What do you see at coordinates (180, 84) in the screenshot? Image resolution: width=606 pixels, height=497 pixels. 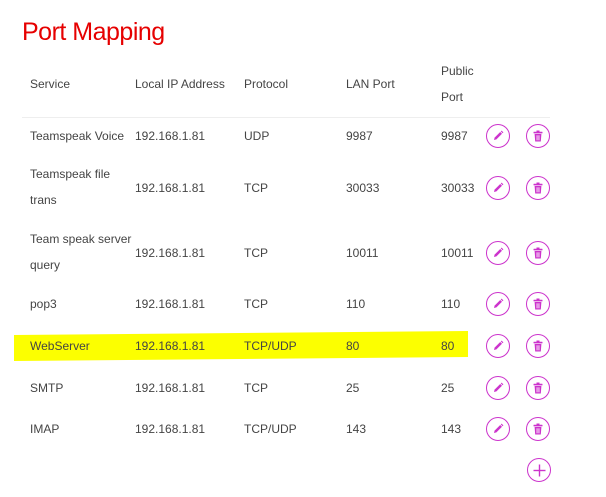 I see `column-header-local-ip: Local IP Address` at bounding box center [180, 84].